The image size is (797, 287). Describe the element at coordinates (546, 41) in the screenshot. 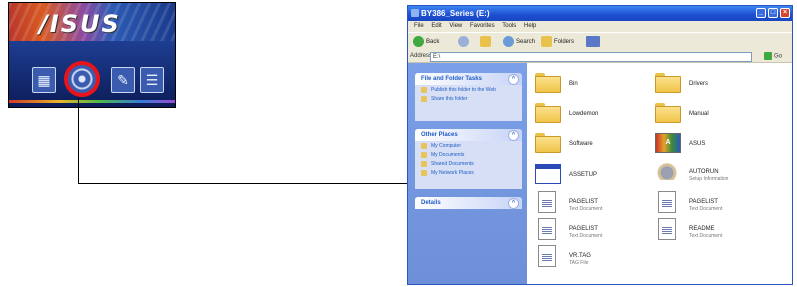

I see `folders-icon` at that location.